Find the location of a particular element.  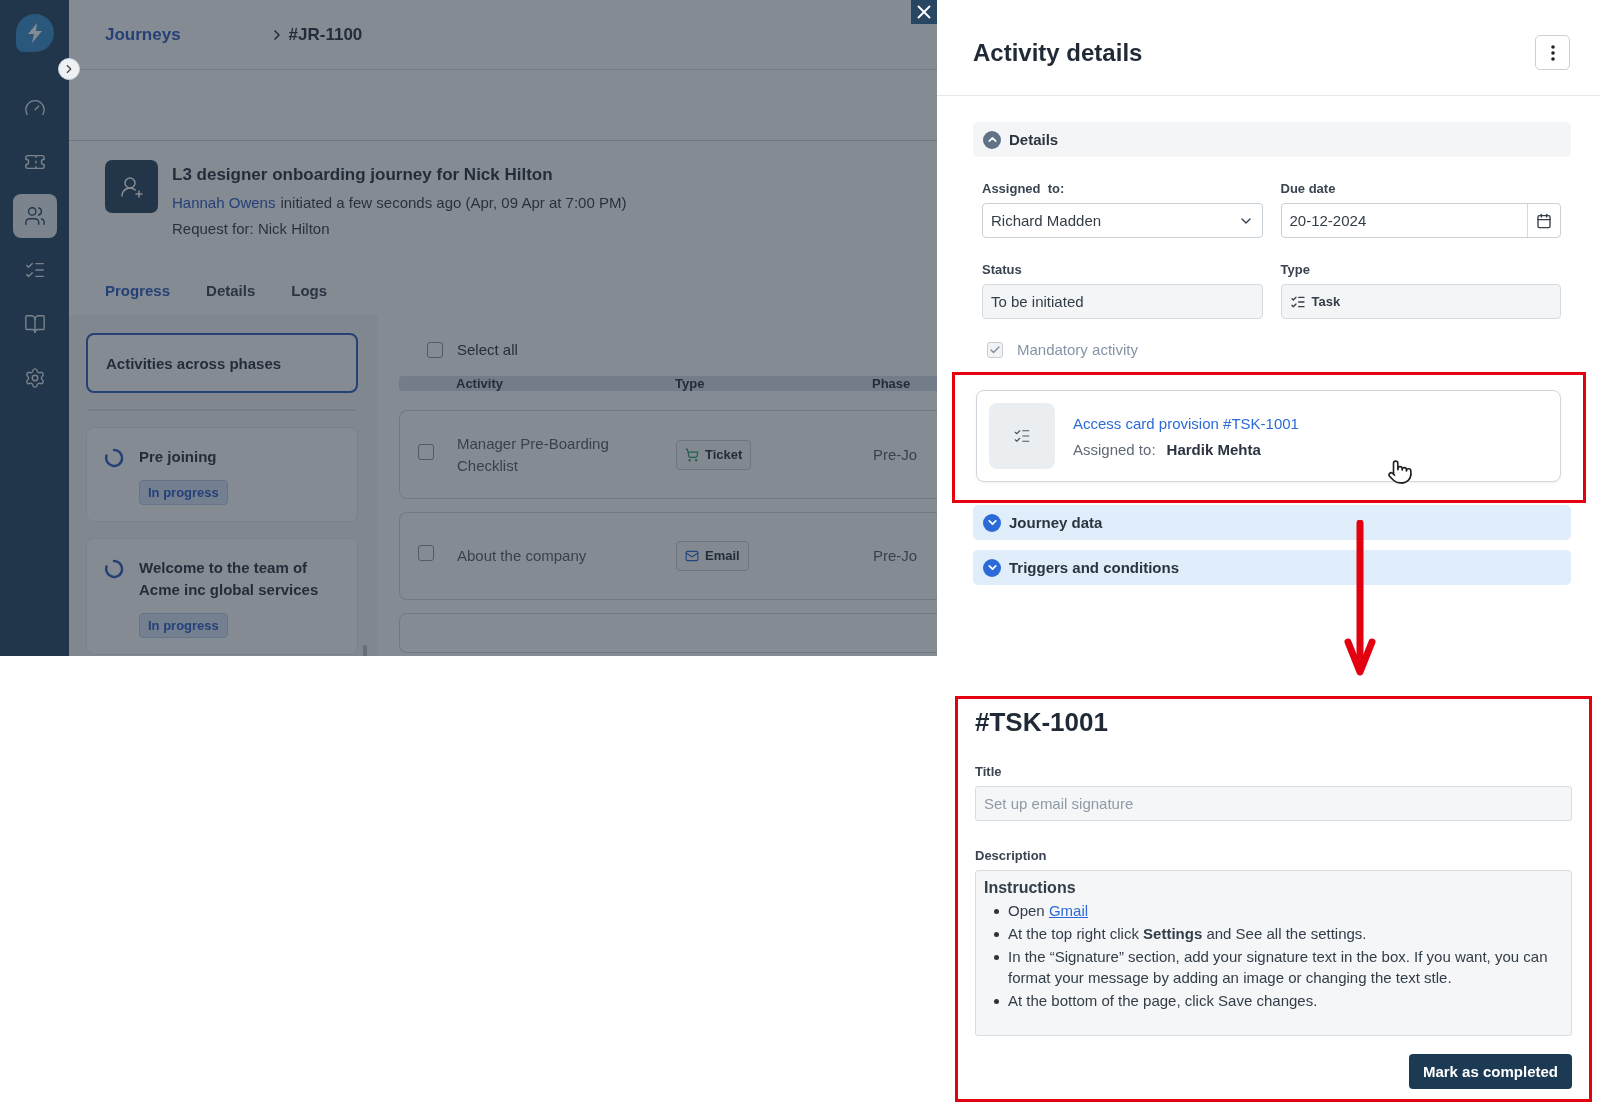

column-header: Type is located at coordinates (690, 383).